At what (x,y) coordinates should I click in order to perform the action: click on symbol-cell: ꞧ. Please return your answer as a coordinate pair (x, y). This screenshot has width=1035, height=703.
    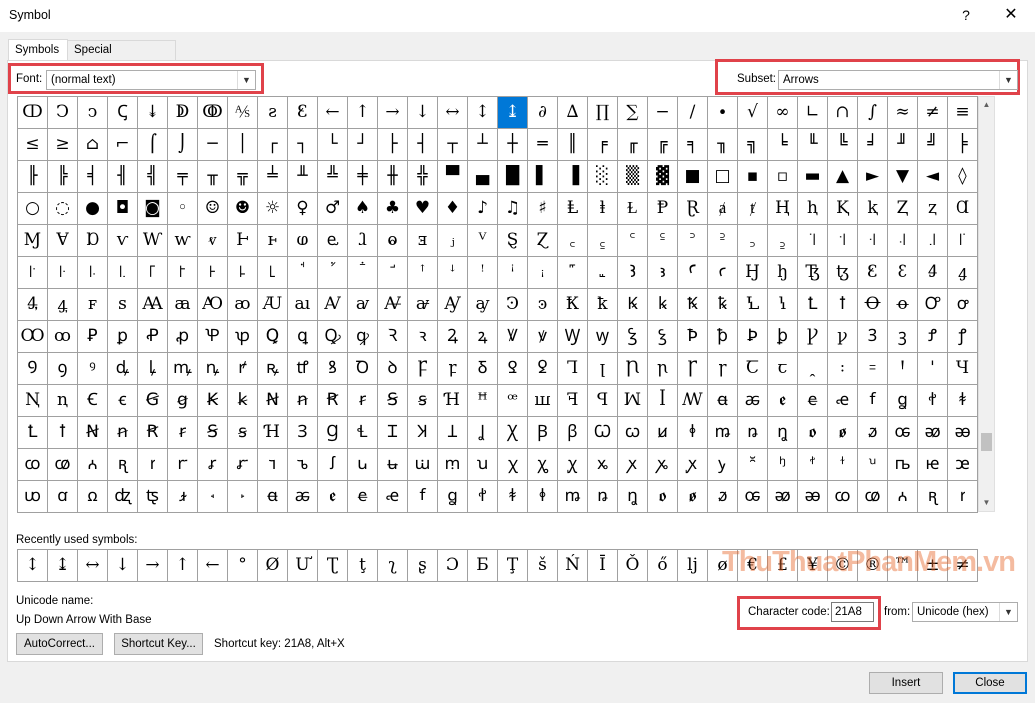
    Looking at the image, I should click on (363, 401).